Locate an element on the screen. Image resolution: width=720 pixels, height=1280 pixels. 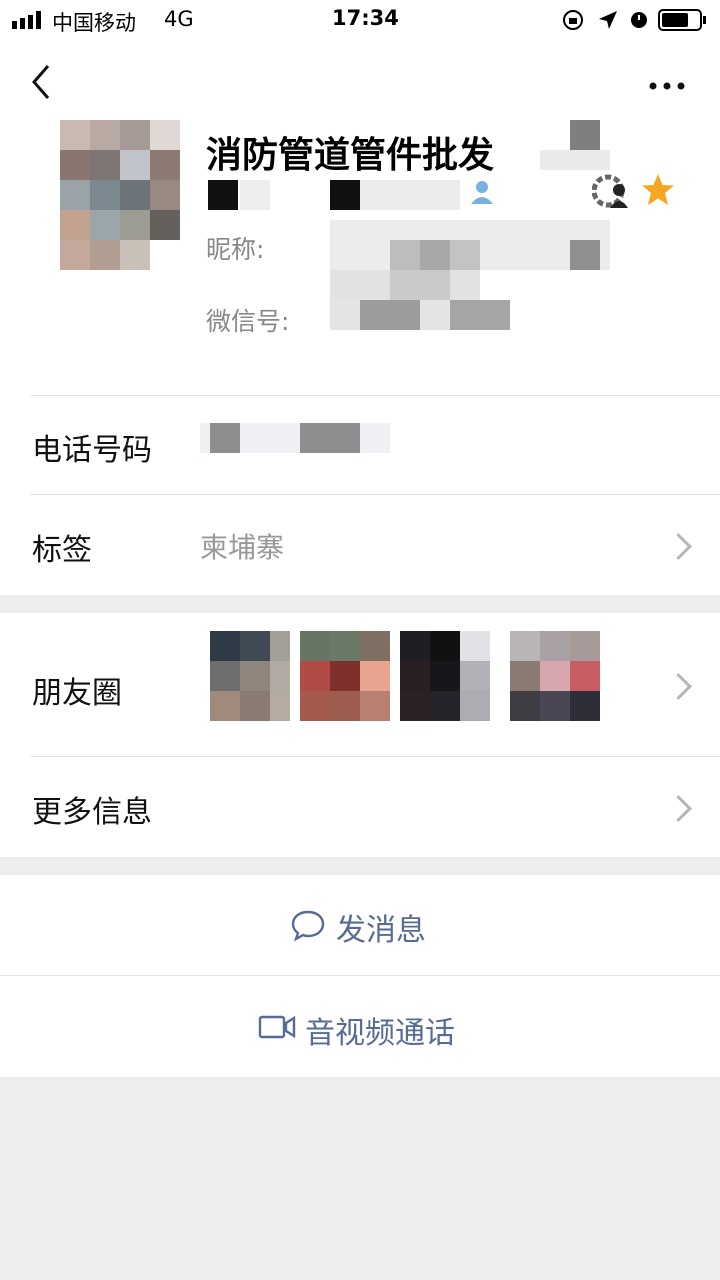
orientation-lock-icon is located at coordinates (573, 22).